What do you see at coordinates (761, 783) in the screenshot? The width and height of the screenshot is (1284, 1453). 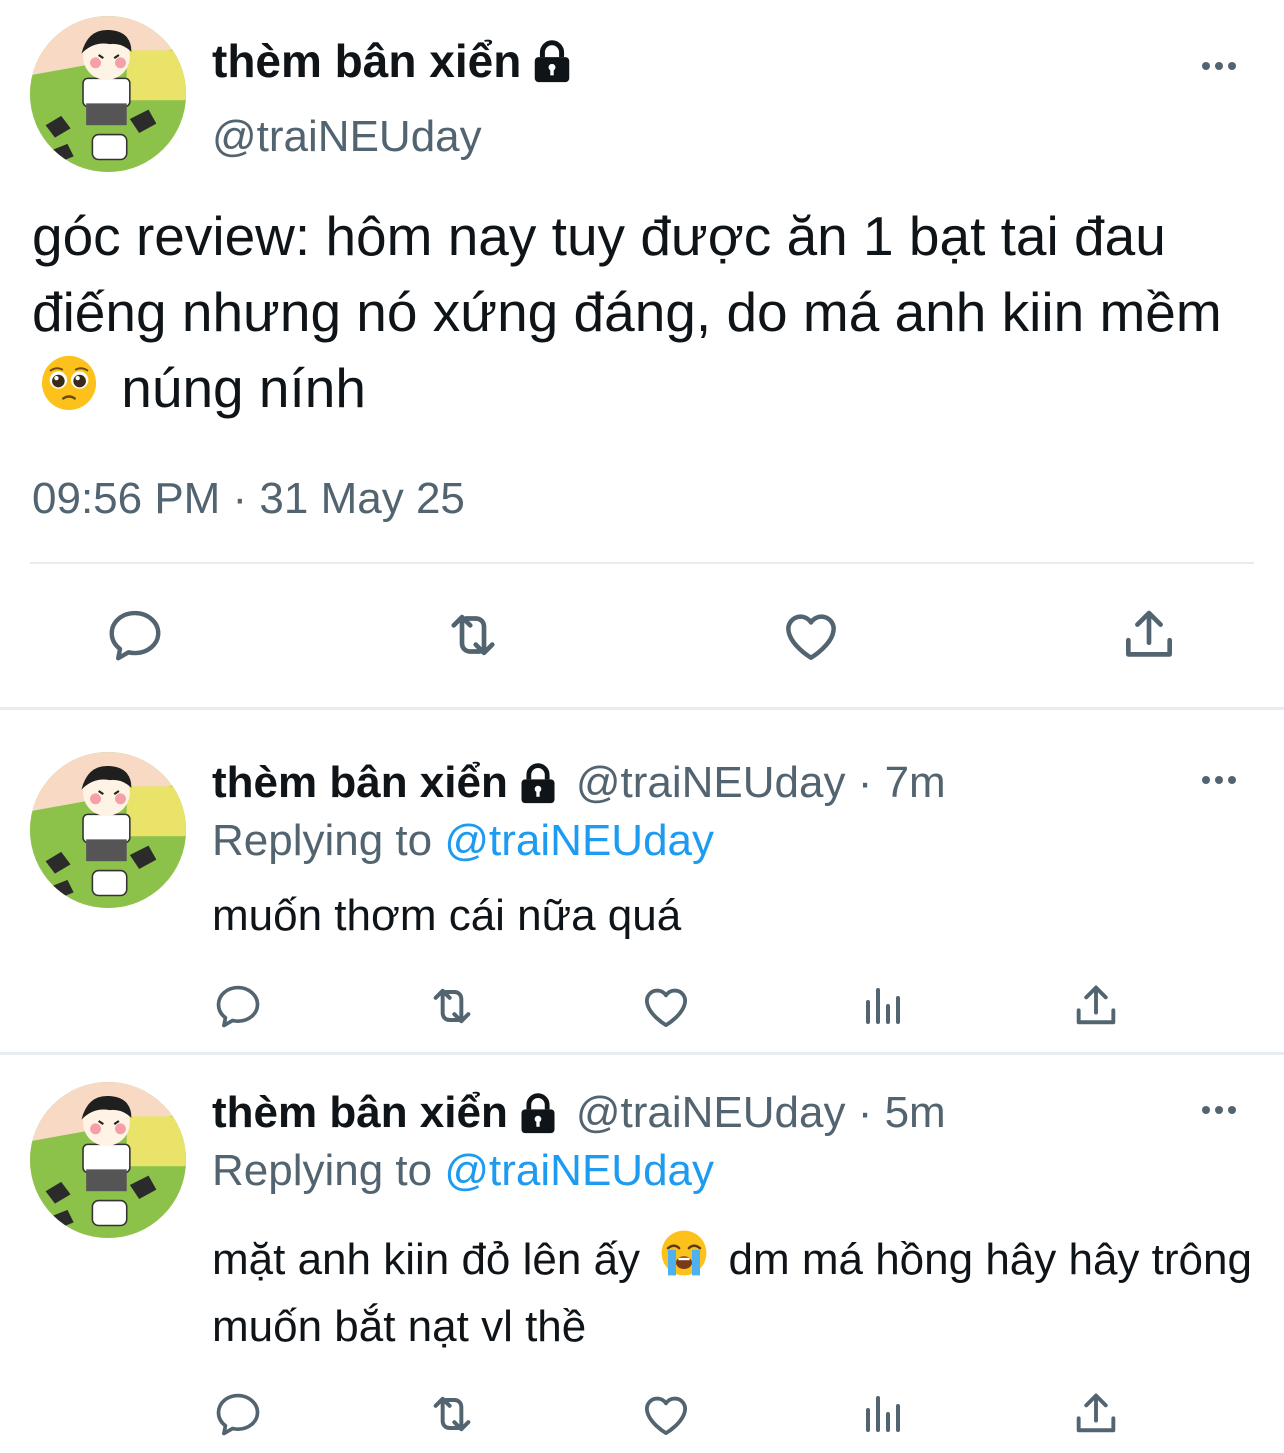 I see `handle-time: @traiNEUday · 7m` at bounding box center [761, 783].